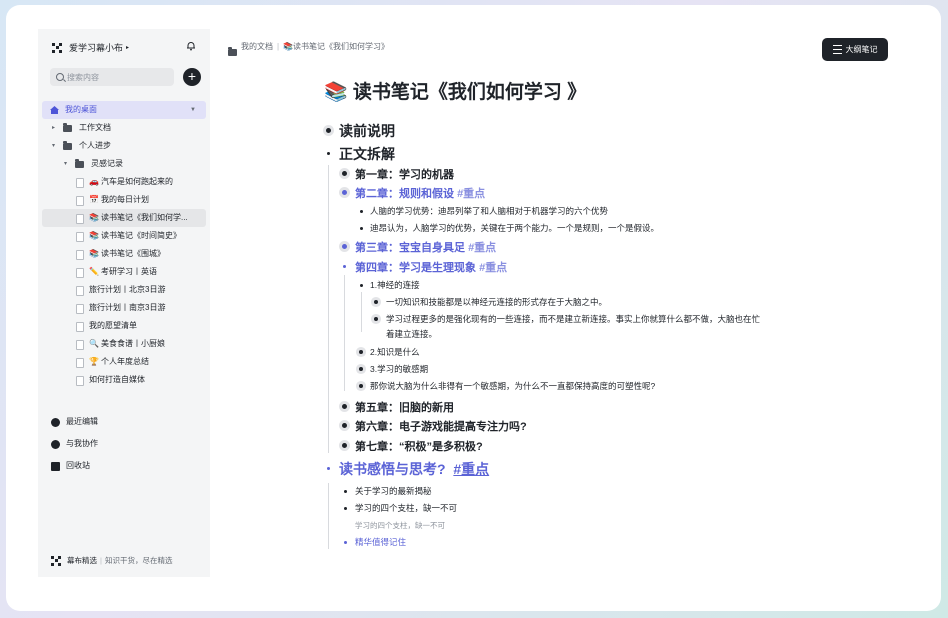  I want to click on sidebar-item-doc: 旅行计划丨南京3日游, so click(124, 308).